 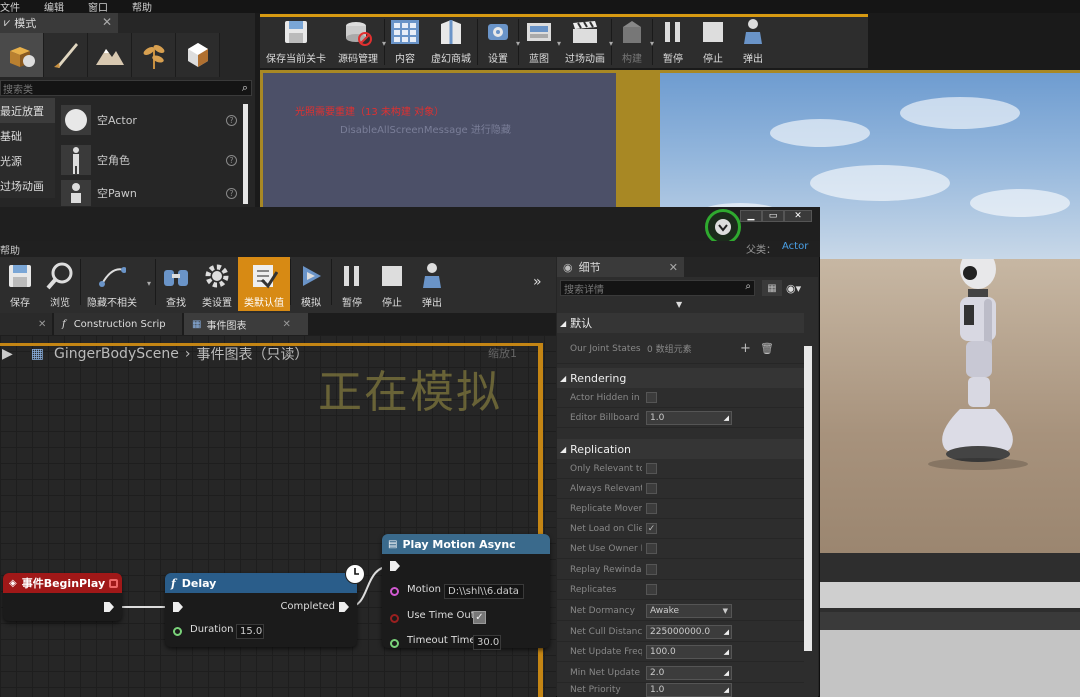 I want to click on property-number-field: 100.0 ◢, so click(x=689, y=651).